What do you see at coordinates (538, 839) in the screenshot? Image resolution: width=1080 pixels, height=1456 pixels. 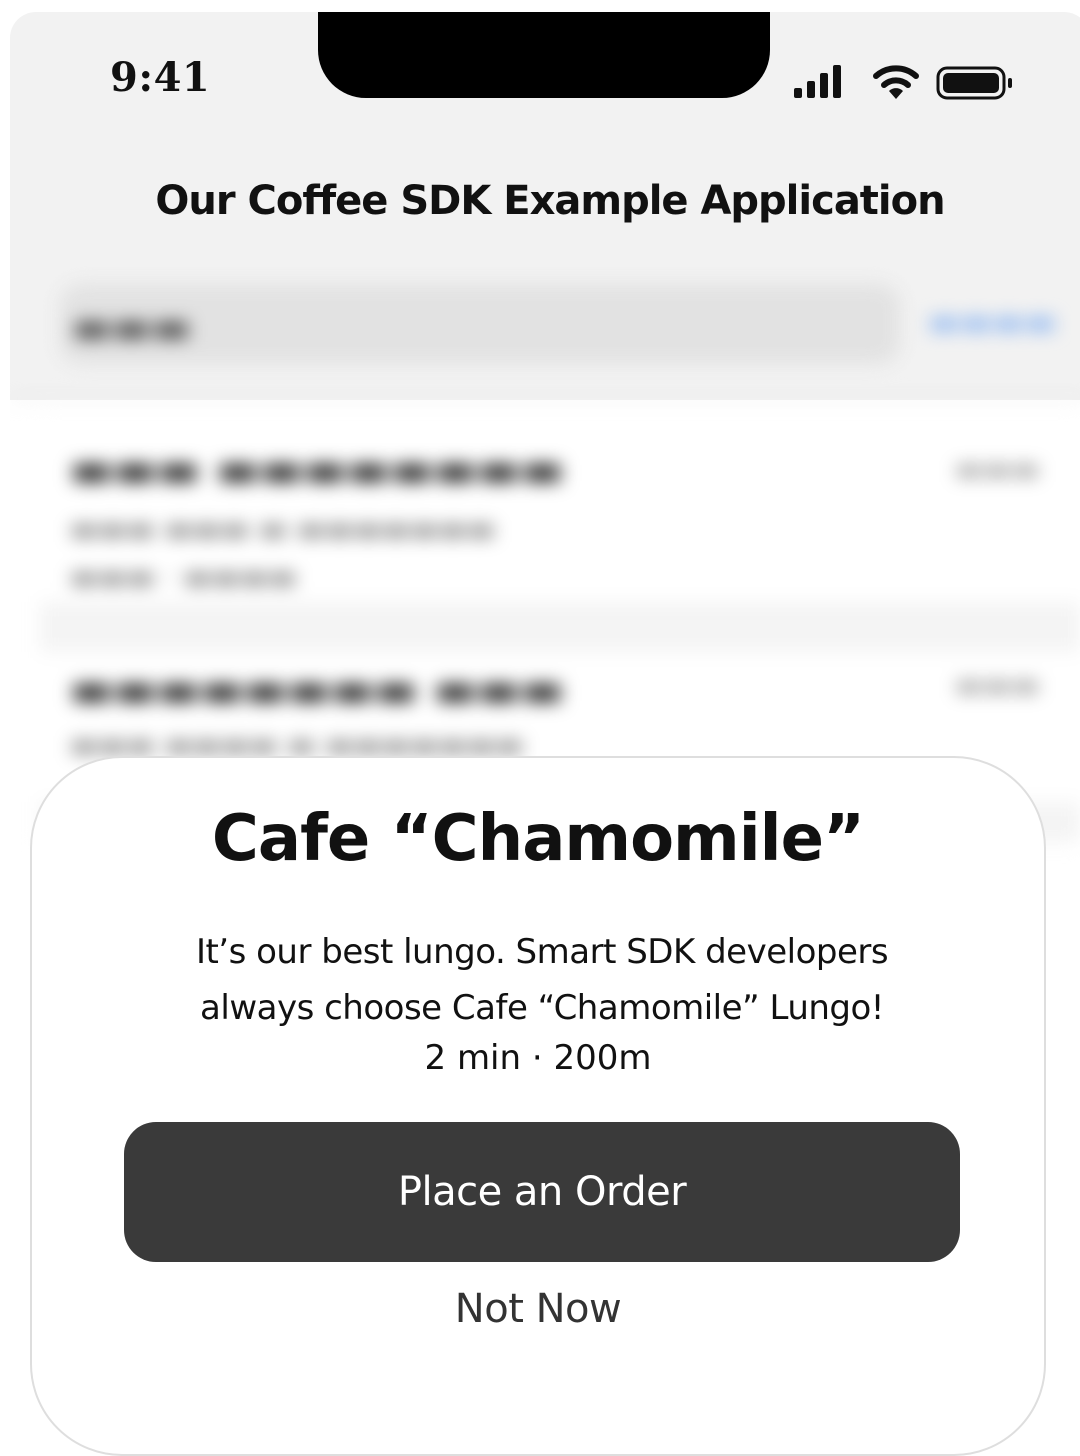 I see `sheet-title: Cafe “Chamomile”` at bounding box center [538, 839].